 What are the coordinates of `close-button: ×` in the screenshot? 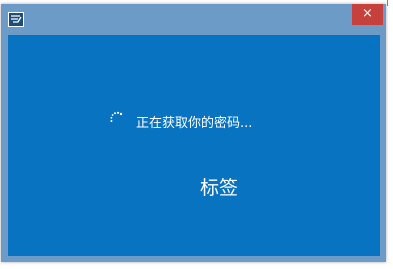 It's located at (367, 14).